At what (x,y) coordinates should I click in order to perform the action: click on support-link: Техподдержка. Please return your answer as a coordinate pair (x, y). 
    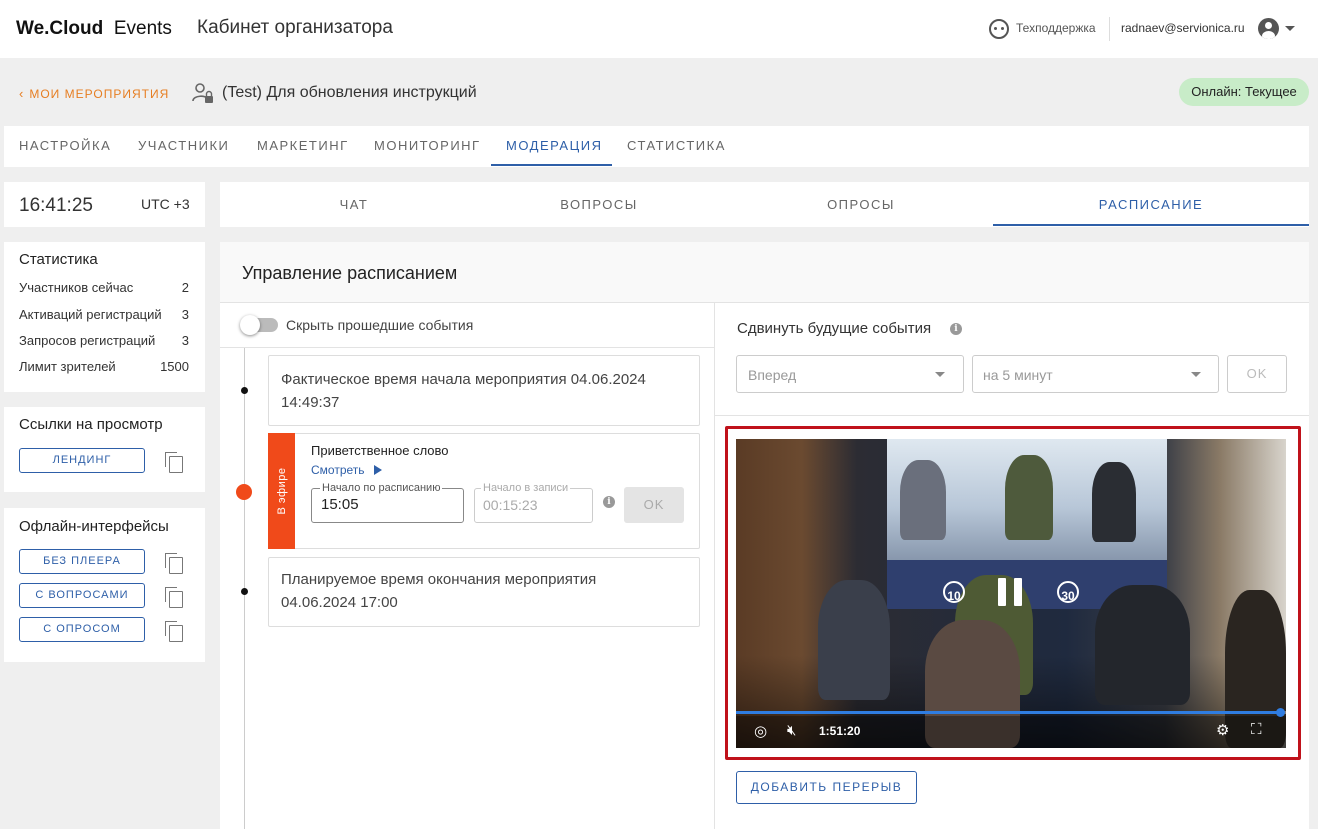
    Looking at the image, I should click on (1056, 28).